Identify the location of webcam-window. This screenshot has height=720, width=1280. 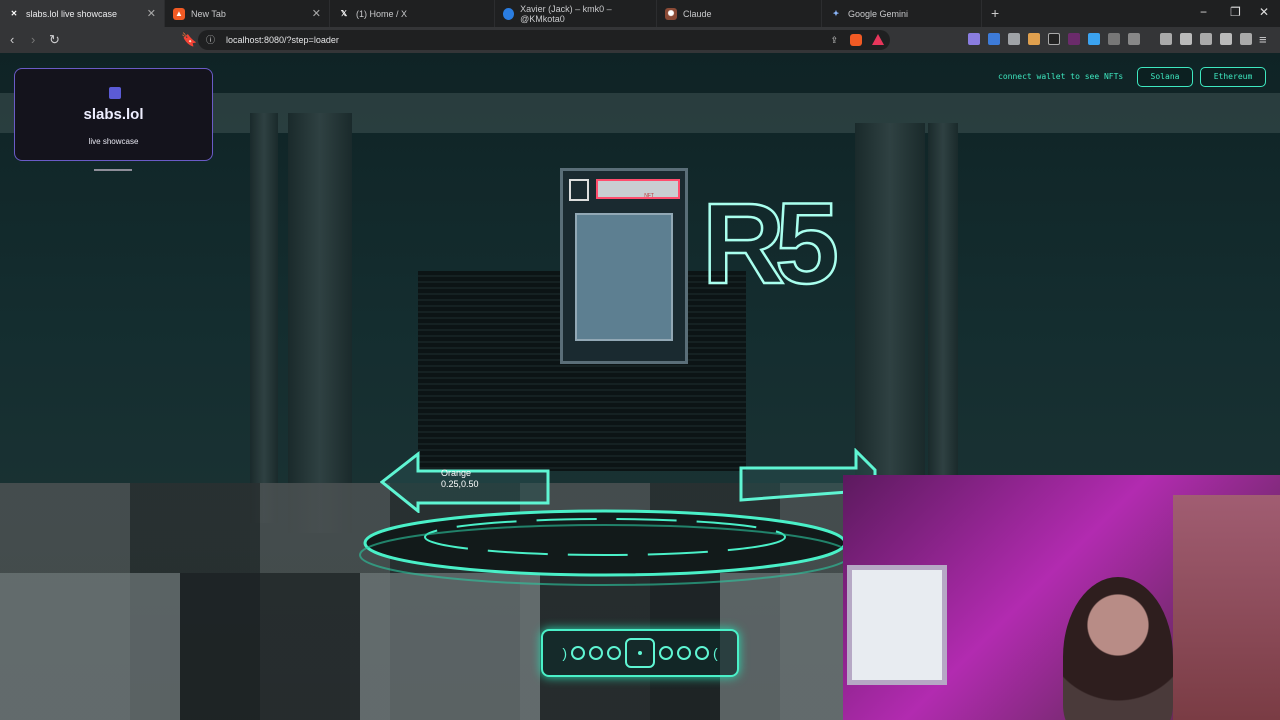
(897, 625).